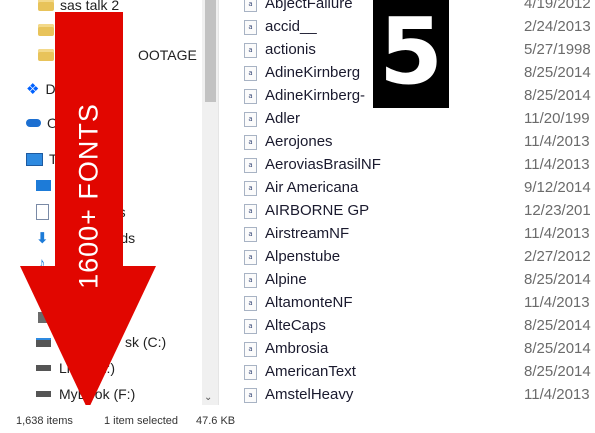 The image size is (595, 433). Describe the element at coordinates (33, 89) in the screenshot. I see `dropbox-icon: ❖` at that location.